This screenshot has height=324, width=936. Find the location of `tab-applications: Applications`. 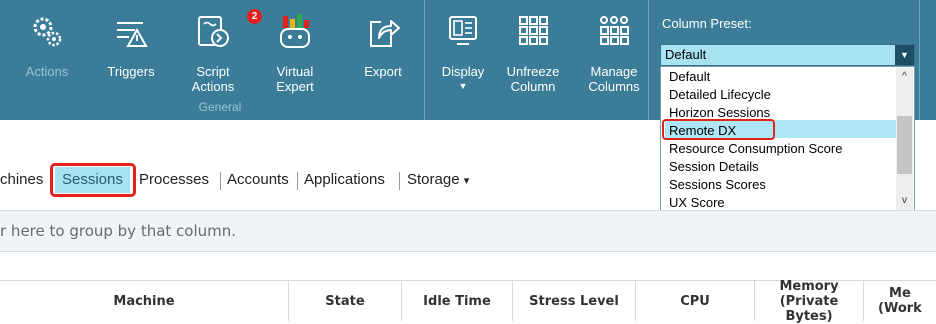

tab-applications: Applications is located at coordinates (344, 179).